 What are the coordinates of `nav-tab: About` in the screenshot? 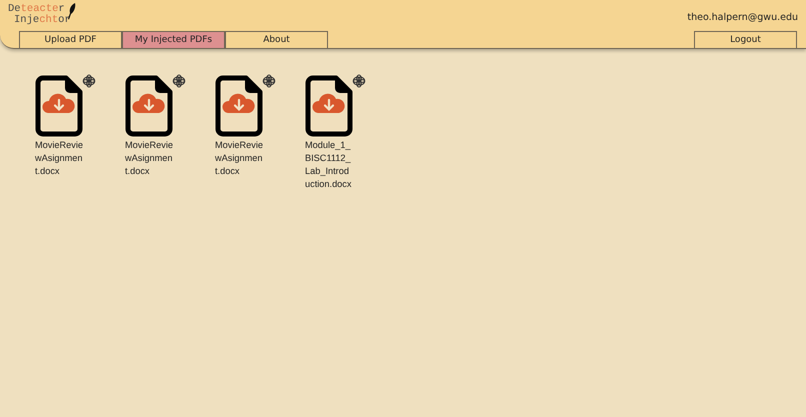 It's located at (276, 39).